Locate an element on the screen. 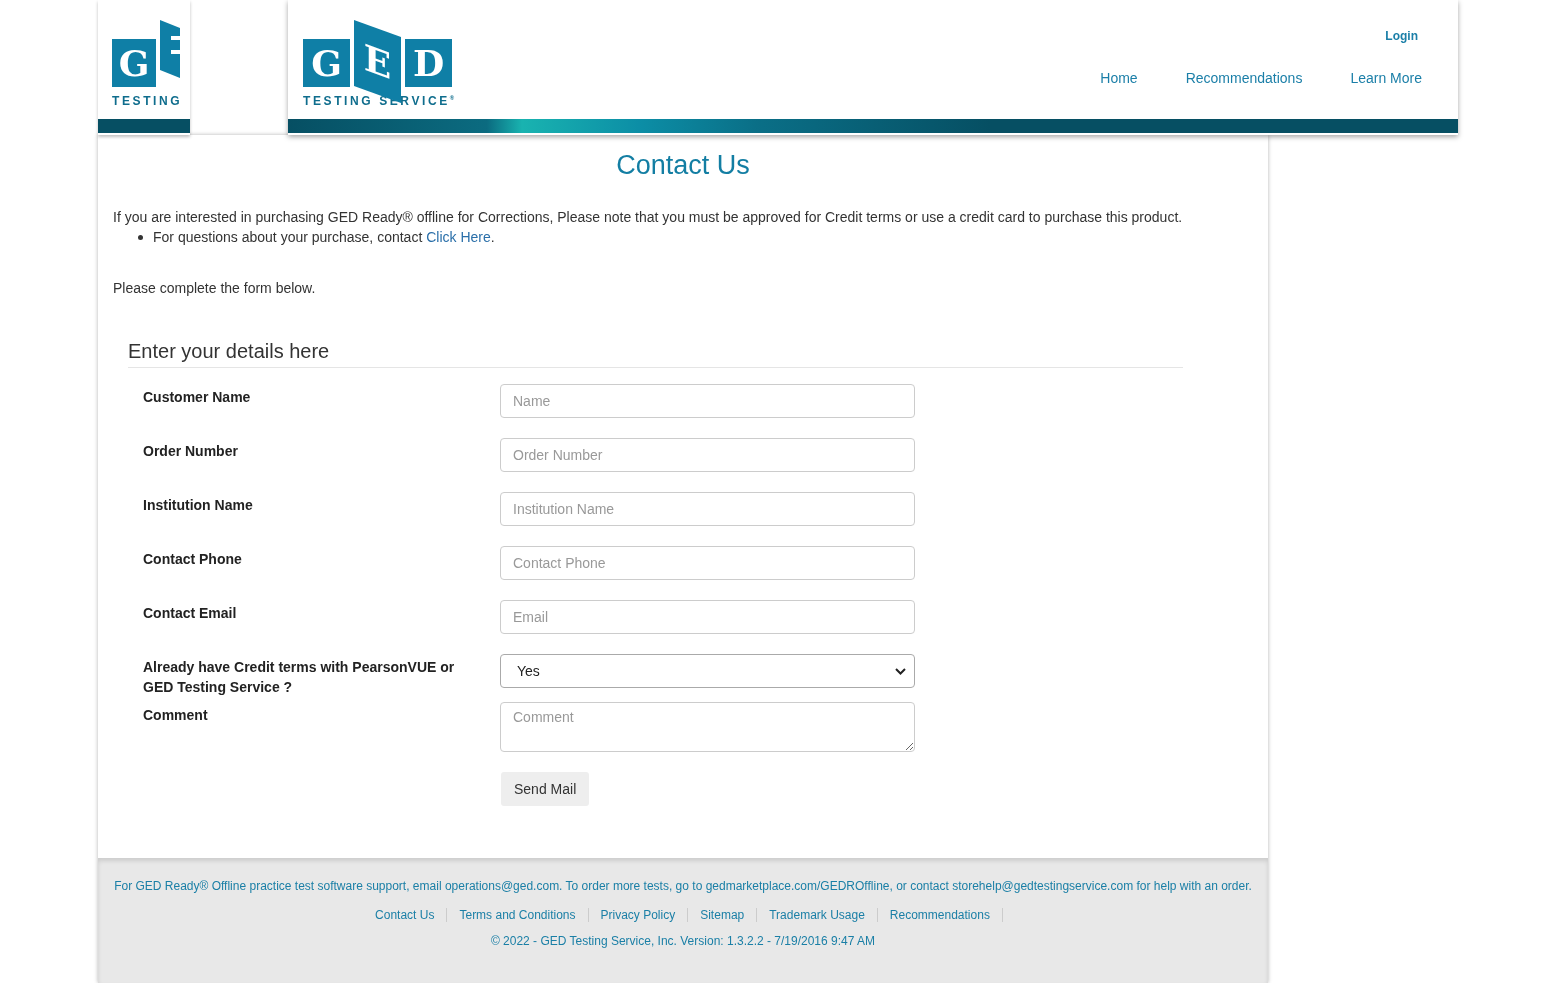 This screenshot has width=1556, height=983. footer-link: Terms and Conditions is located at coordinates (518, 915).